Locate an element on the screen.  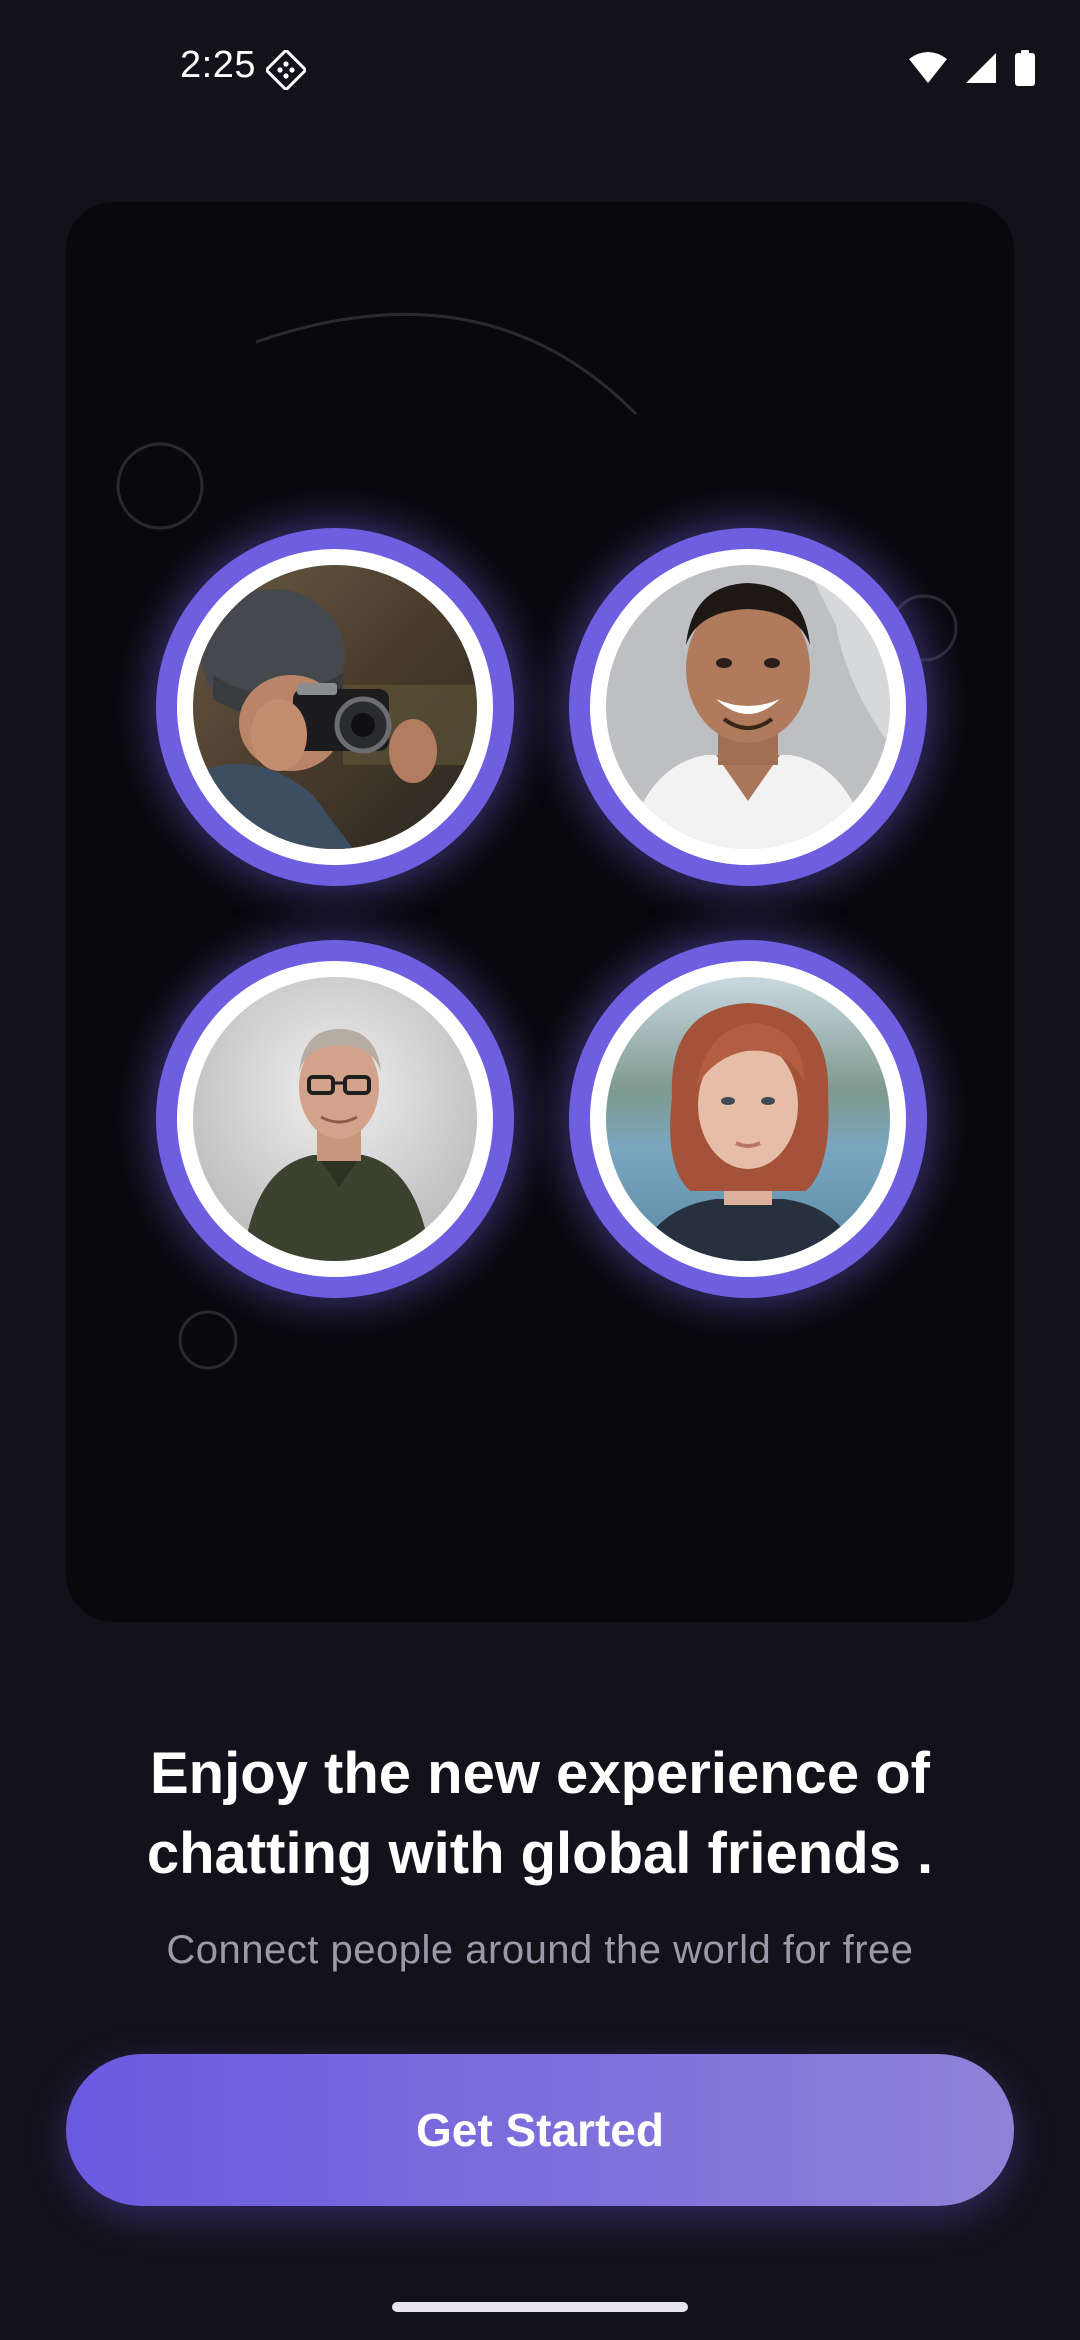
avatar-ring-photographer is located at coordinates (335, 707).